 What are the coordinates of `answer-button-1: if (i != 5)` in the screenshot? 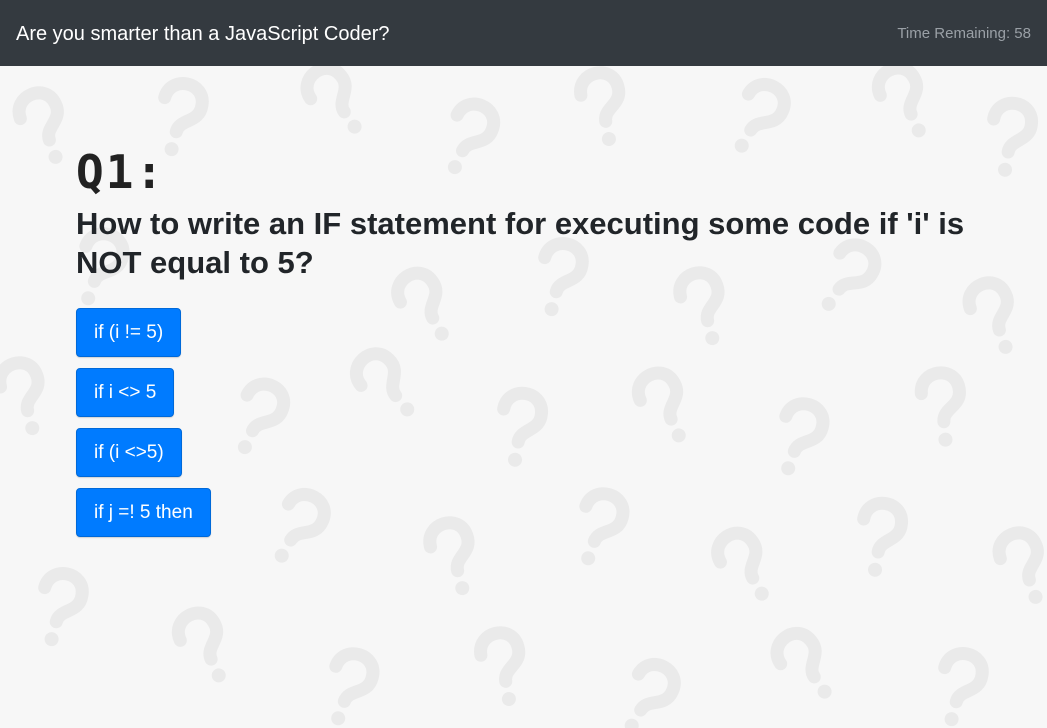 It's located at (129, 332).